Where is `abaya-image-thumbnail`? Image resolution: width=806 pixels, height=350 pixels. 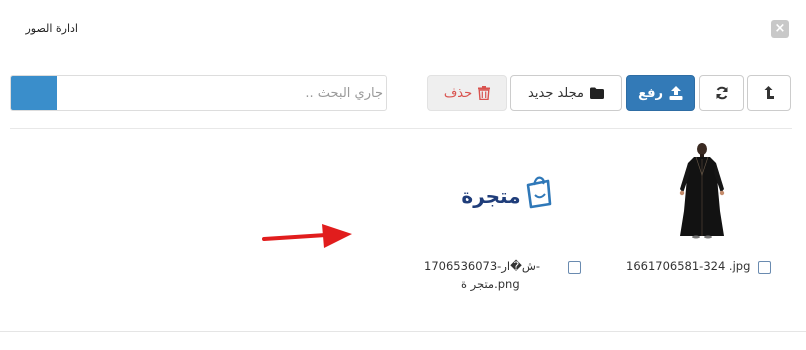
abaya-image-thumbnail is located at coordinates (702, 190).